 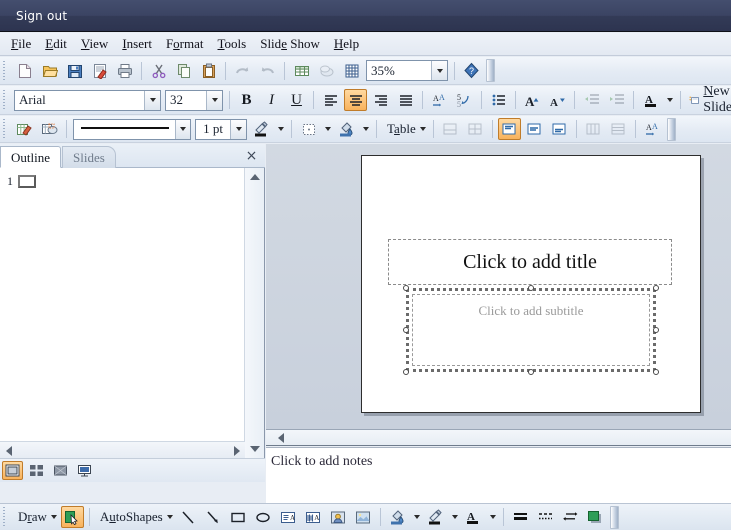 I want to click on picture-effects-icon, so click(x=49, y=129).